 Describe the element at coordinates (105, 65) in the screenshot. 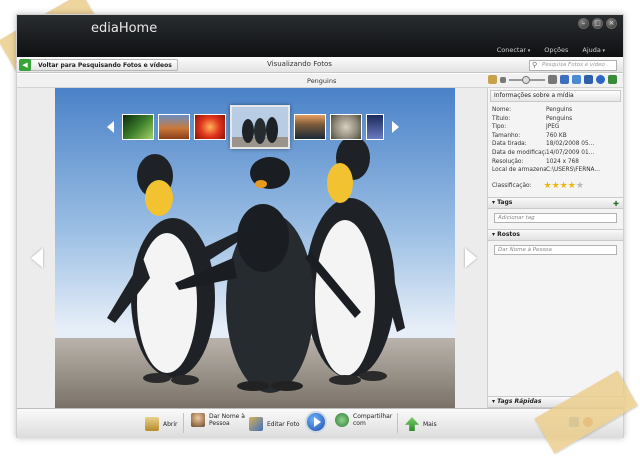

I see `back-button-label: Voltar para Pesquisando Fotos e vídeos` at that location.